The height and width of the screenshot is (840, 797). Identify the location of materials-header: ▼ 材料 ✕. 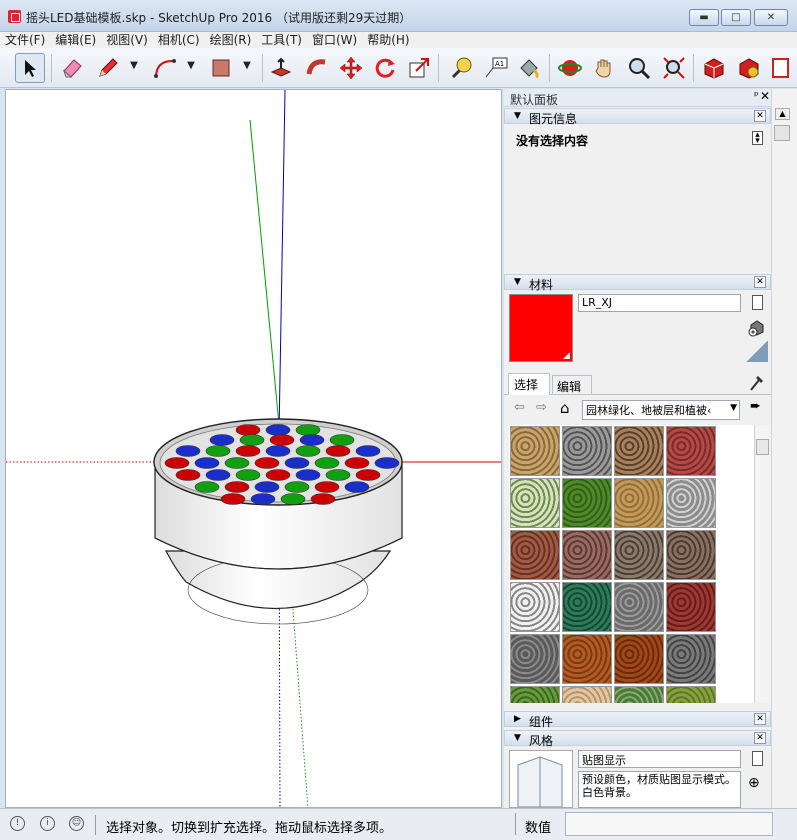
(637, 283).